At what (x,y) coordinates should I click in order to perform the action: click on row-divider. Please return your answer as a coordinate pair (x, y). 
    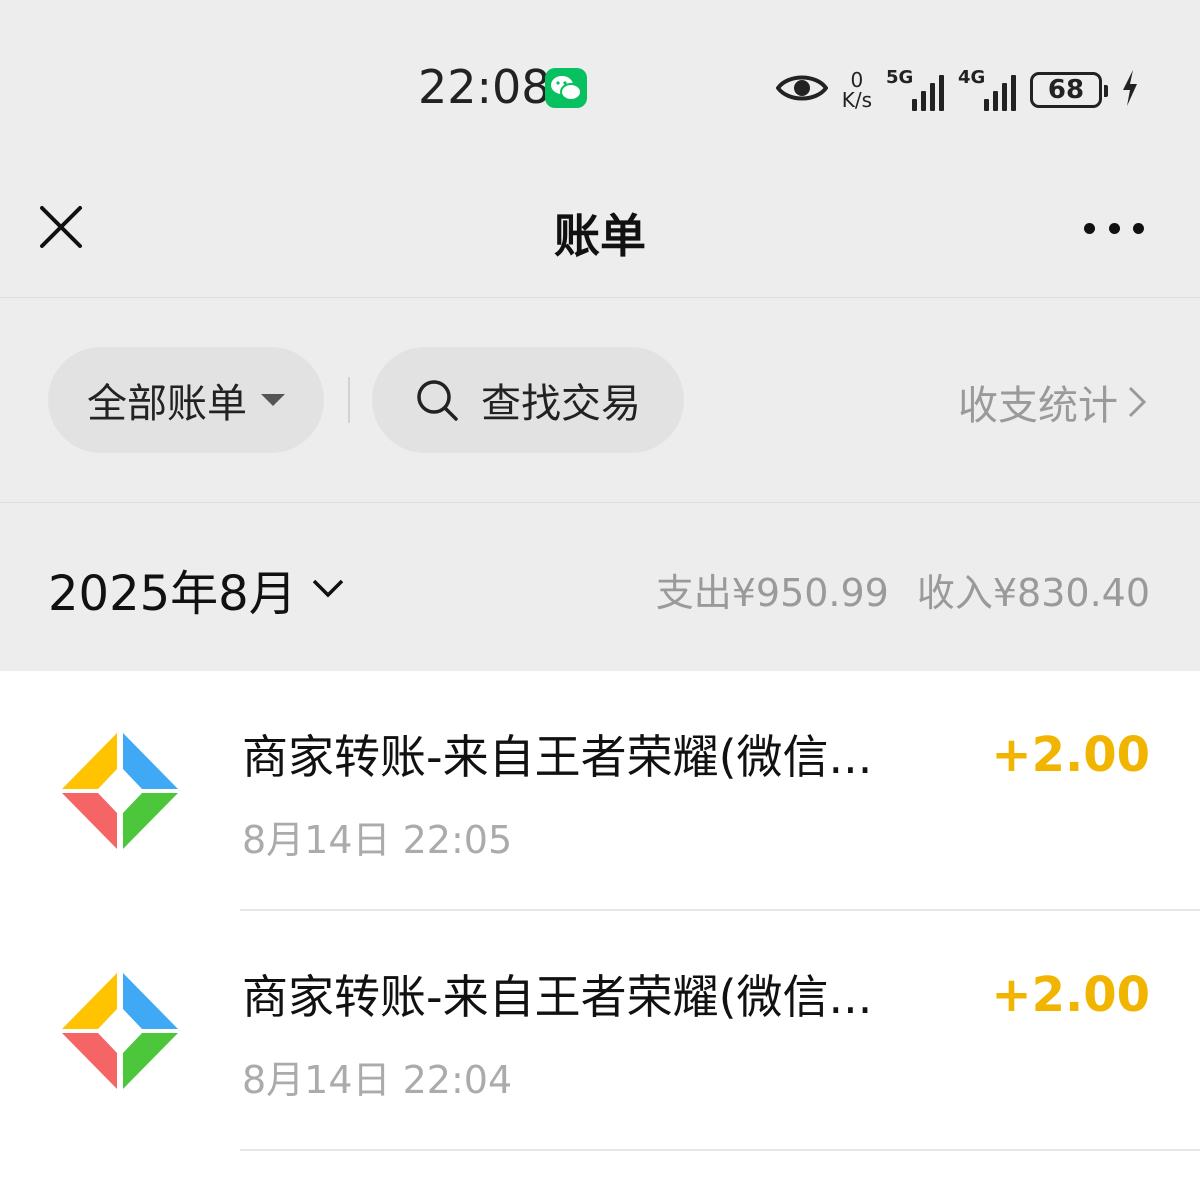
    Looking at the image, I should click on (720, 1150).